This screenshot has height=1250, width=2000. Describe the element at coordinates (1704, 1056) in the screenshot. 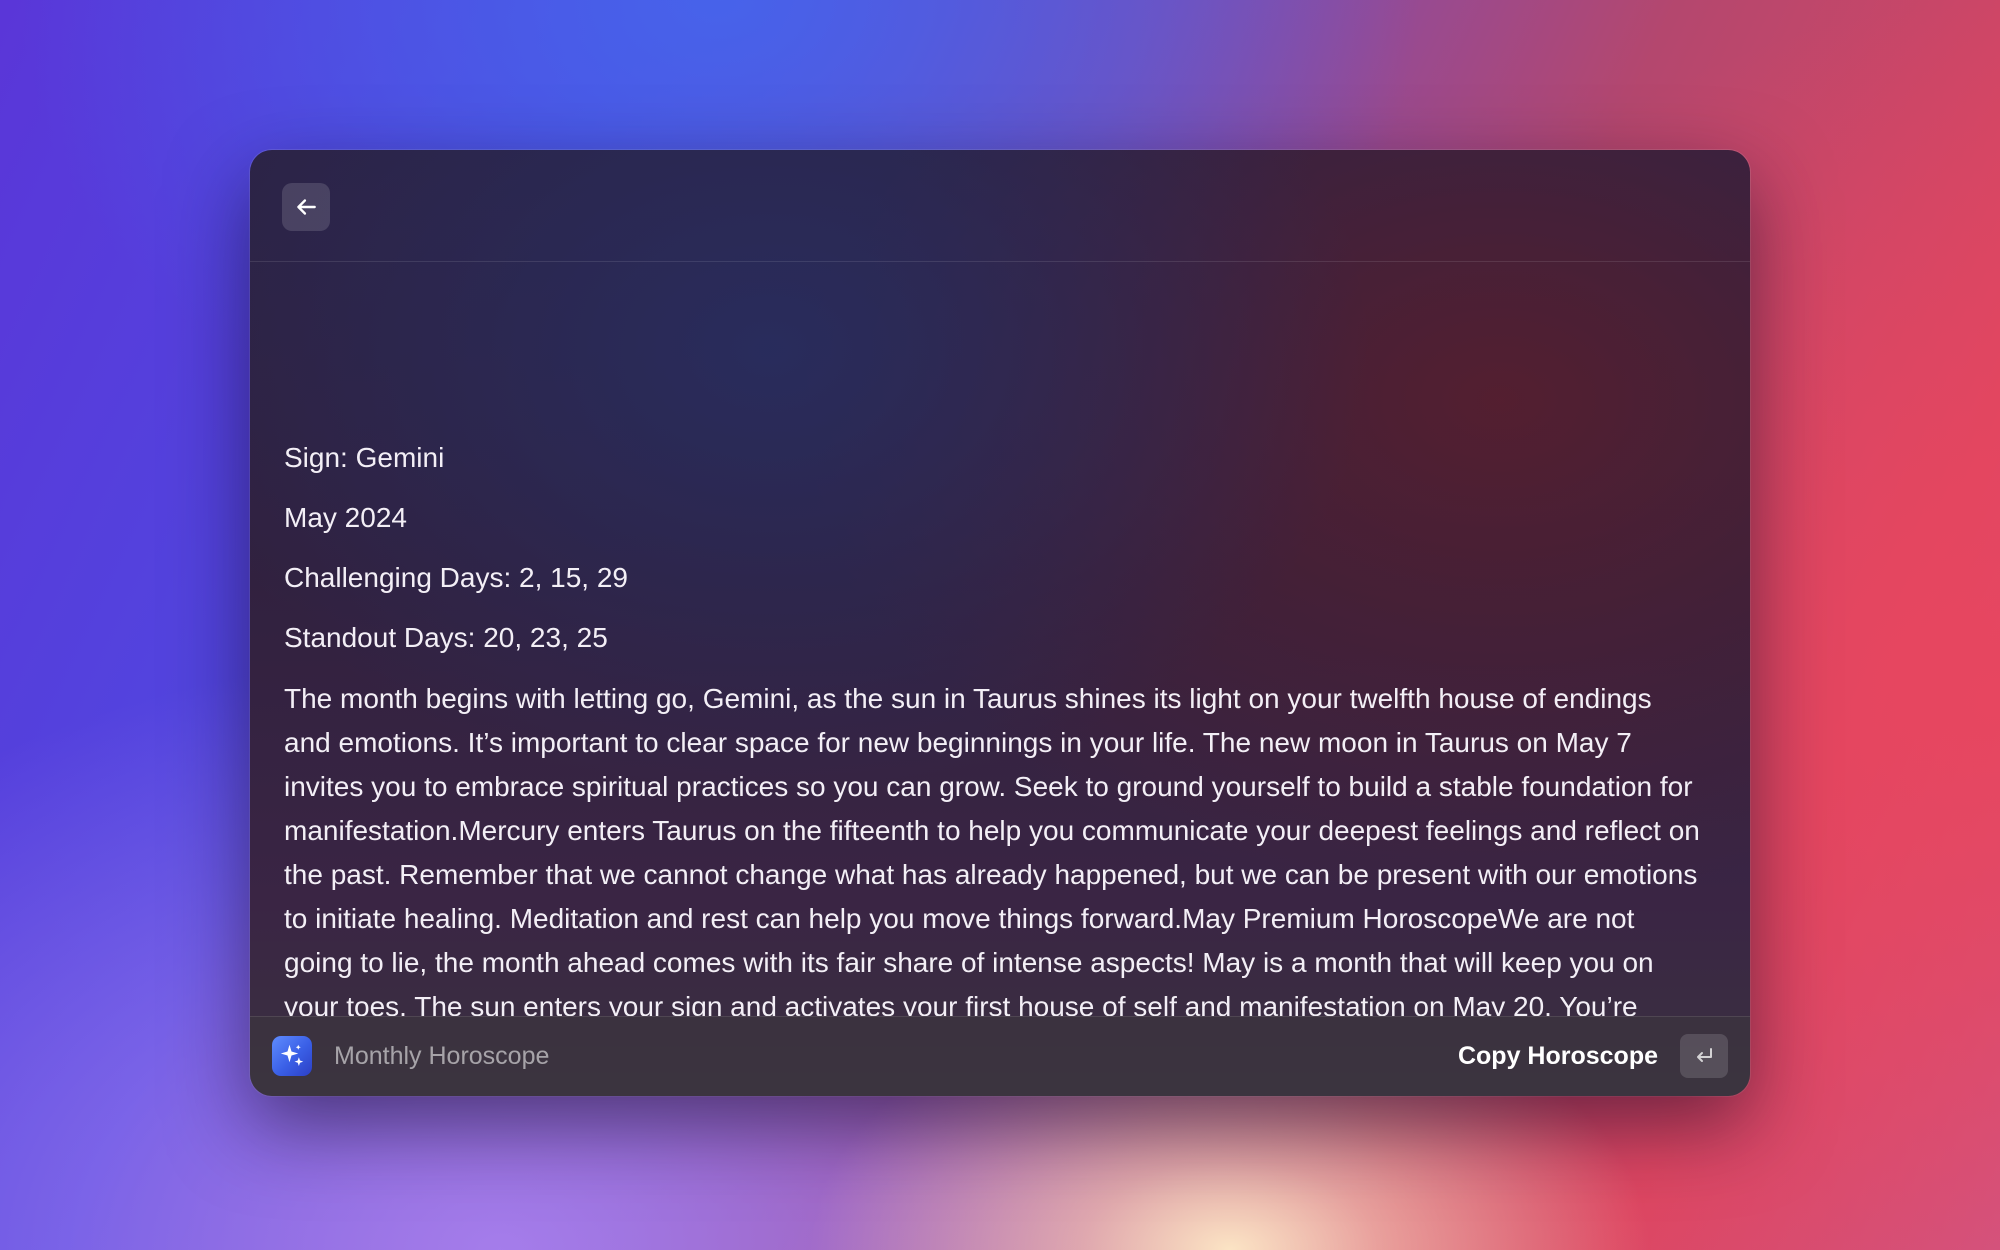

I see `return-key-icon` at that location.